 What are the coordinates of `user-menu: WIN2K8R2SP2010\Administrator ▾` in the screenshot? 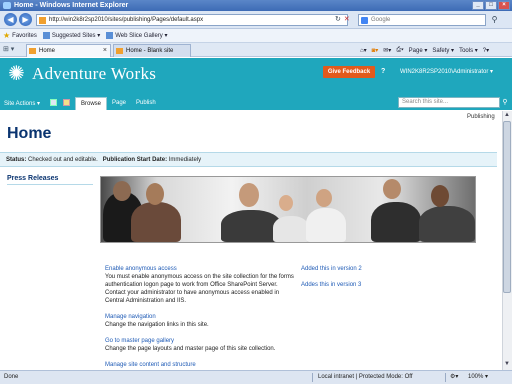 It's located at (446, 71).